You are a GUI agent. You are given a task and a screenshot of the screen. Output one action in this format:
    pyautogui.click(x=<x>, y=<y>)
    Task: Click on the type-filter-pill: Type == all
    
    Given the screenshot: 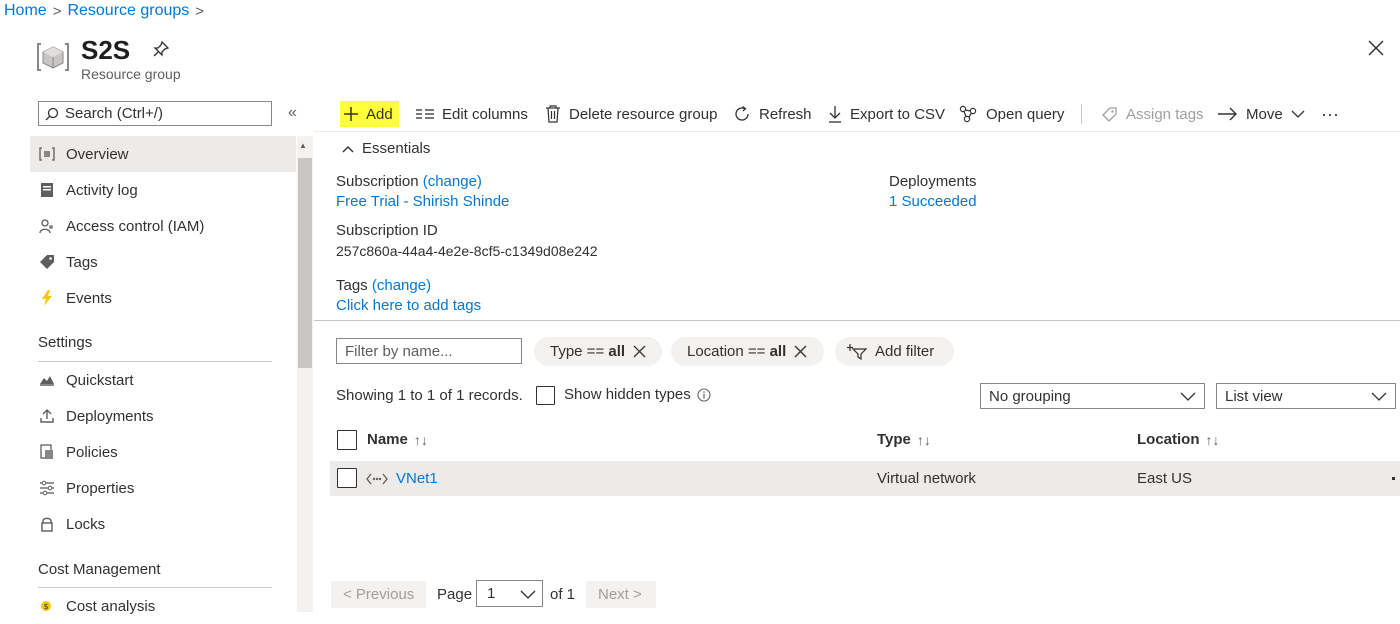 What is the action you would take?
    pyautogui.click(x=598, y=351)
    